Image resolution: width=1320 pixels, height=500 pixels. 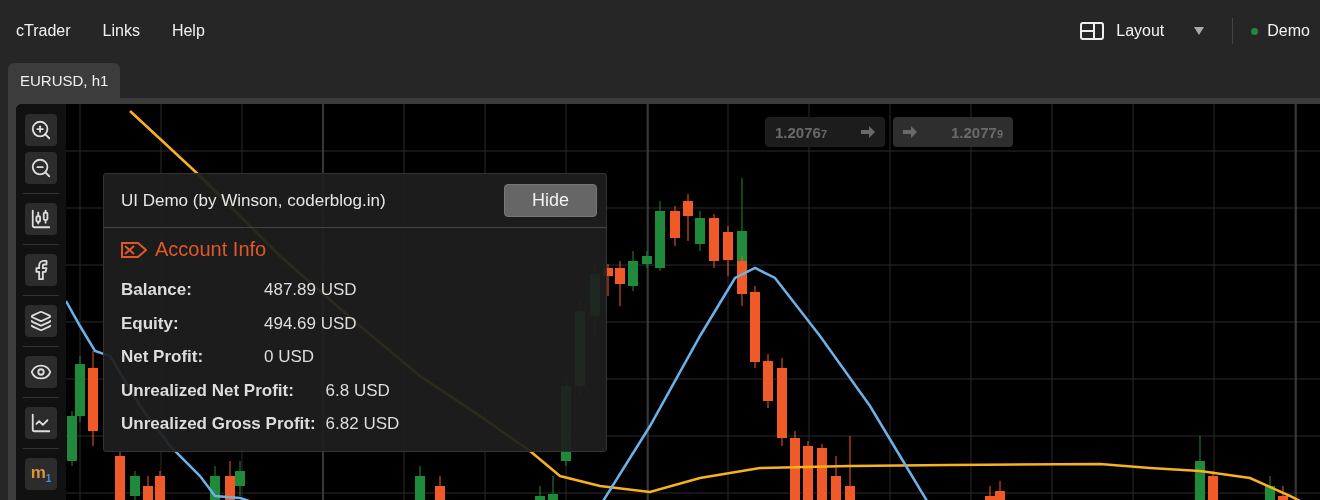 I want to click on zoom-in-button, so click(x=41, y=130).